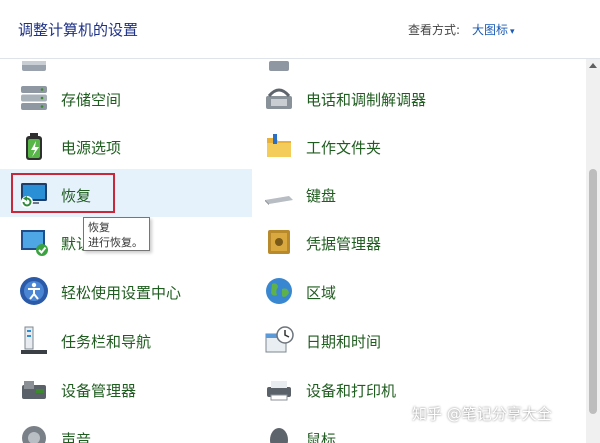  Describe the element at coordinates (168, 430) in the screenshot. I see `item-mouse: 鼠标` at that location.